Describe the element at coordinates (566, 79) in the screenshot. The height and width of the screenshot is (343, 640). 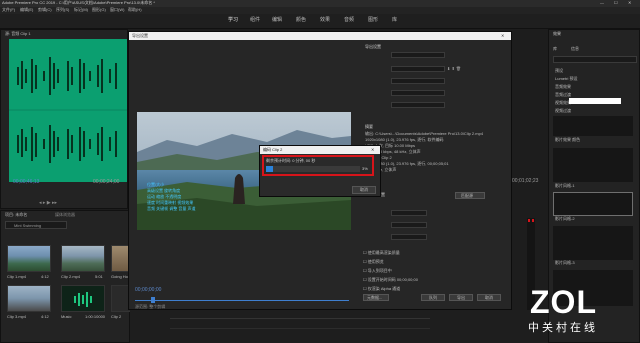
I see `effects-folder: Lumetri 预设` at that location.